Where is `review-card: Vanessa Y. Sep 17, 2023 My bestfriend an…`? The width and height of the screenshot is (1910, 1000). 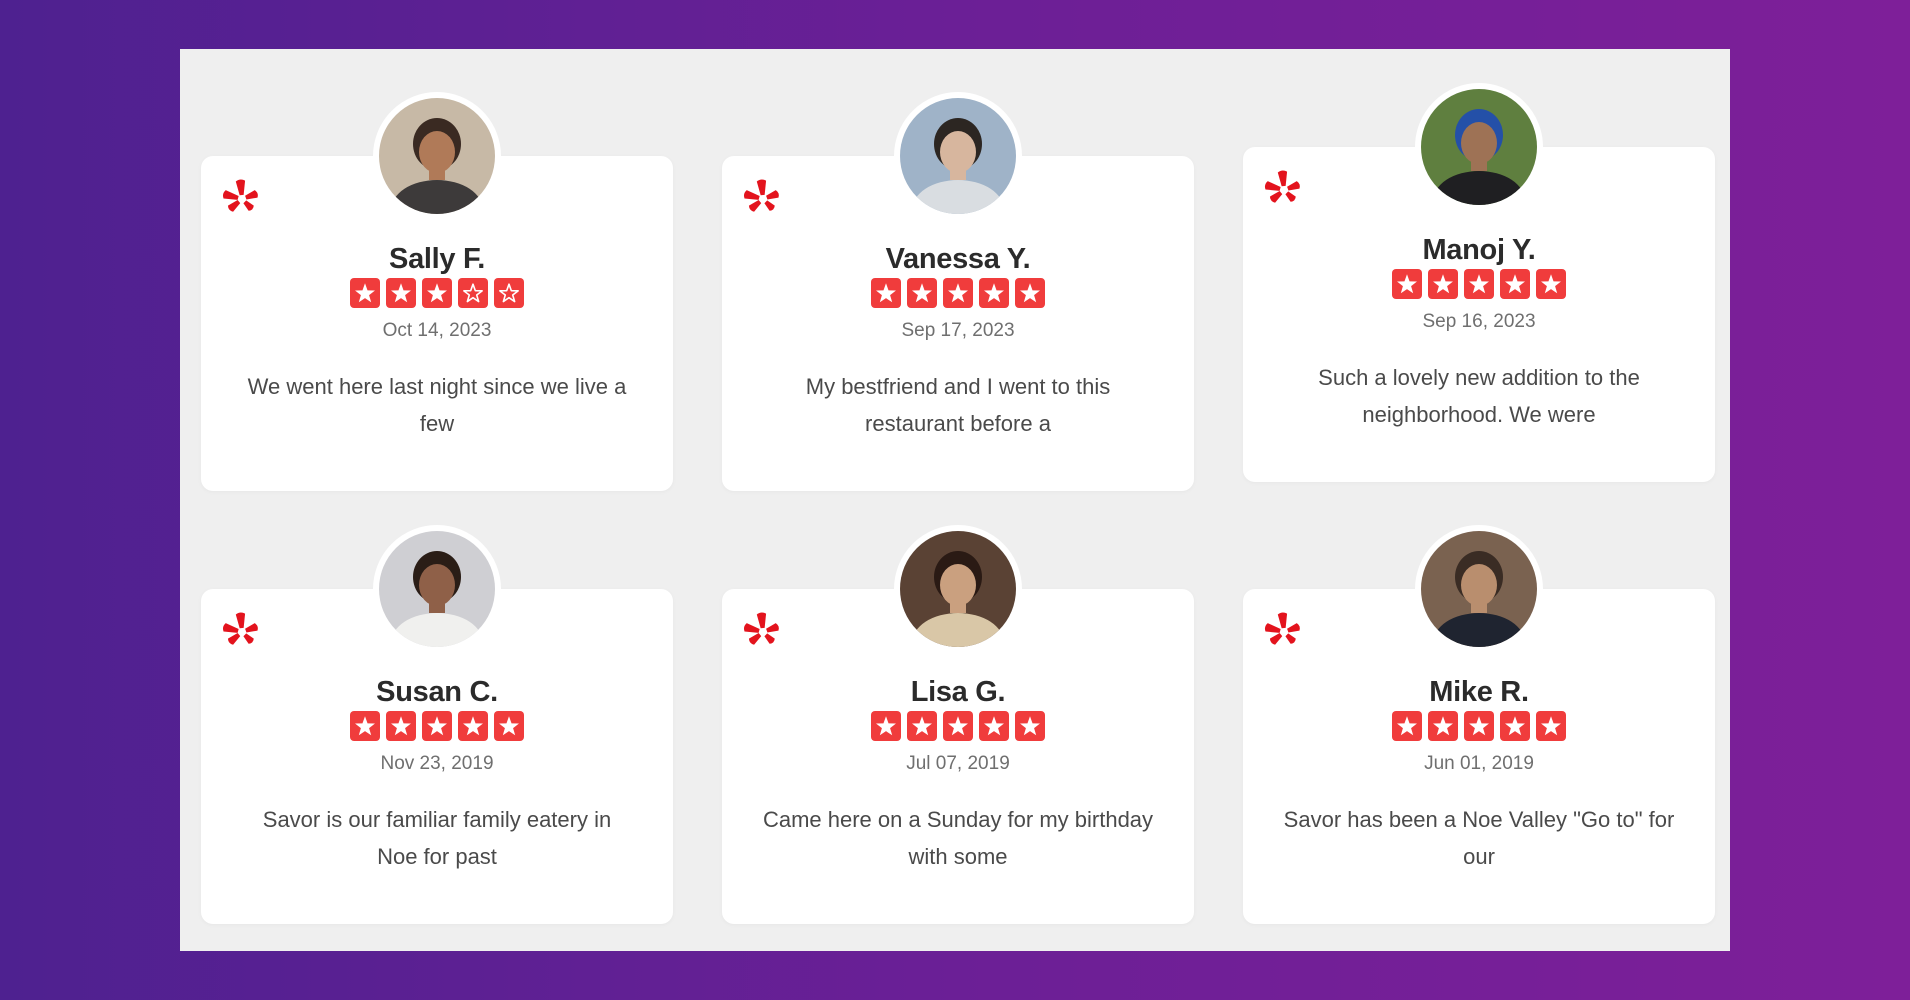 review-card: Vanessa Y. Sep 17, 2023 My bestfriend an… is located at coordinates (958, 291).